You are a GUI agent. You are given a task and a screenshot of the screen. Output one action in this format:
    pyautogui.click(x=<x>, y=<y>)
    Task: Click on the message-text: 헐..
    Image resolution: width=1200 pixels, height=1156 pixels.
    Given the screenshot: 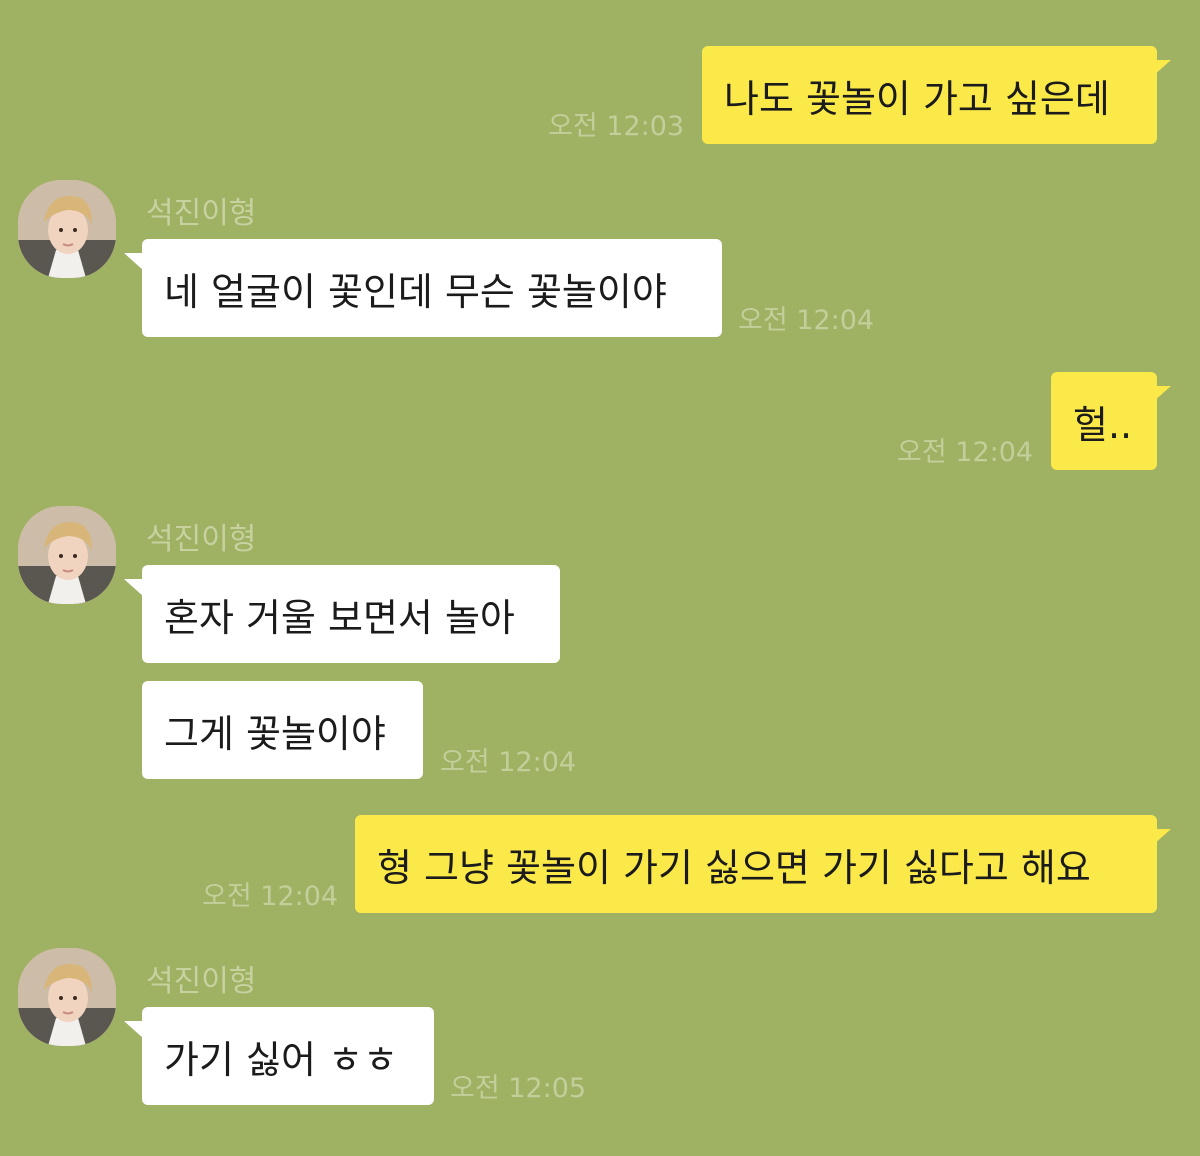 What is the action you would take?
    pyautogui.click(x=1103, y=424)
    